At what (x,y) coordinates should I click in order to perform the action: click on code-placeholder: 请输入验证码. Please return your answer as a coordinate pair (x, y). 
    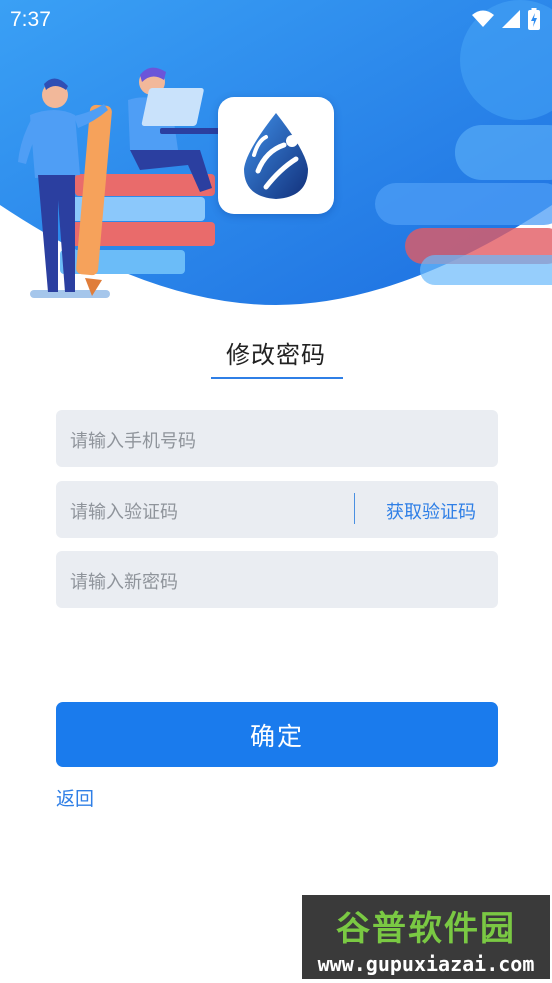
    Looking at the image, I should click on (124, 512).